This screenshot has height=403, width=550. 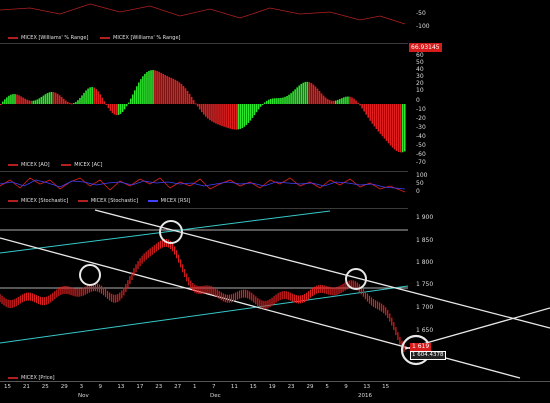 What do you see at coordinates (479, 21) in the screenshot?
I see `williams-axis: -50 -100` at bounding box center [479, 21].